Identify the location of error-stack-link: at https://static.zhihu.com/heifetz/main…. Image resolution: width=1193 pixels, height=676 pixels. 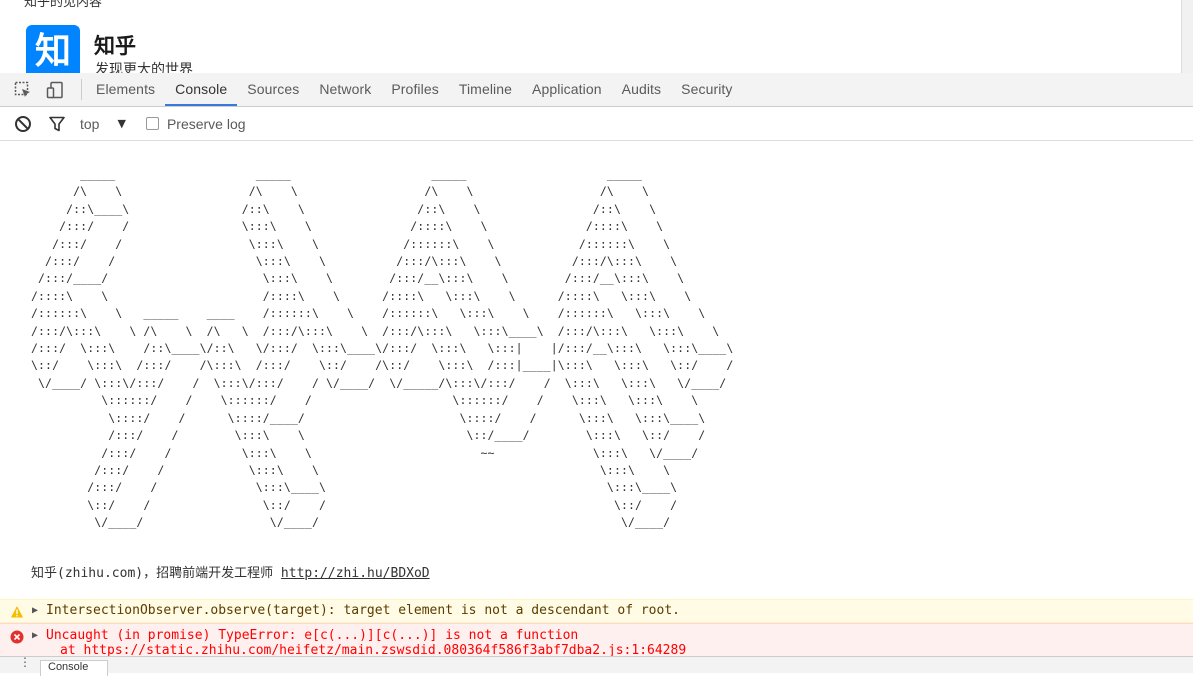
(366, 649).